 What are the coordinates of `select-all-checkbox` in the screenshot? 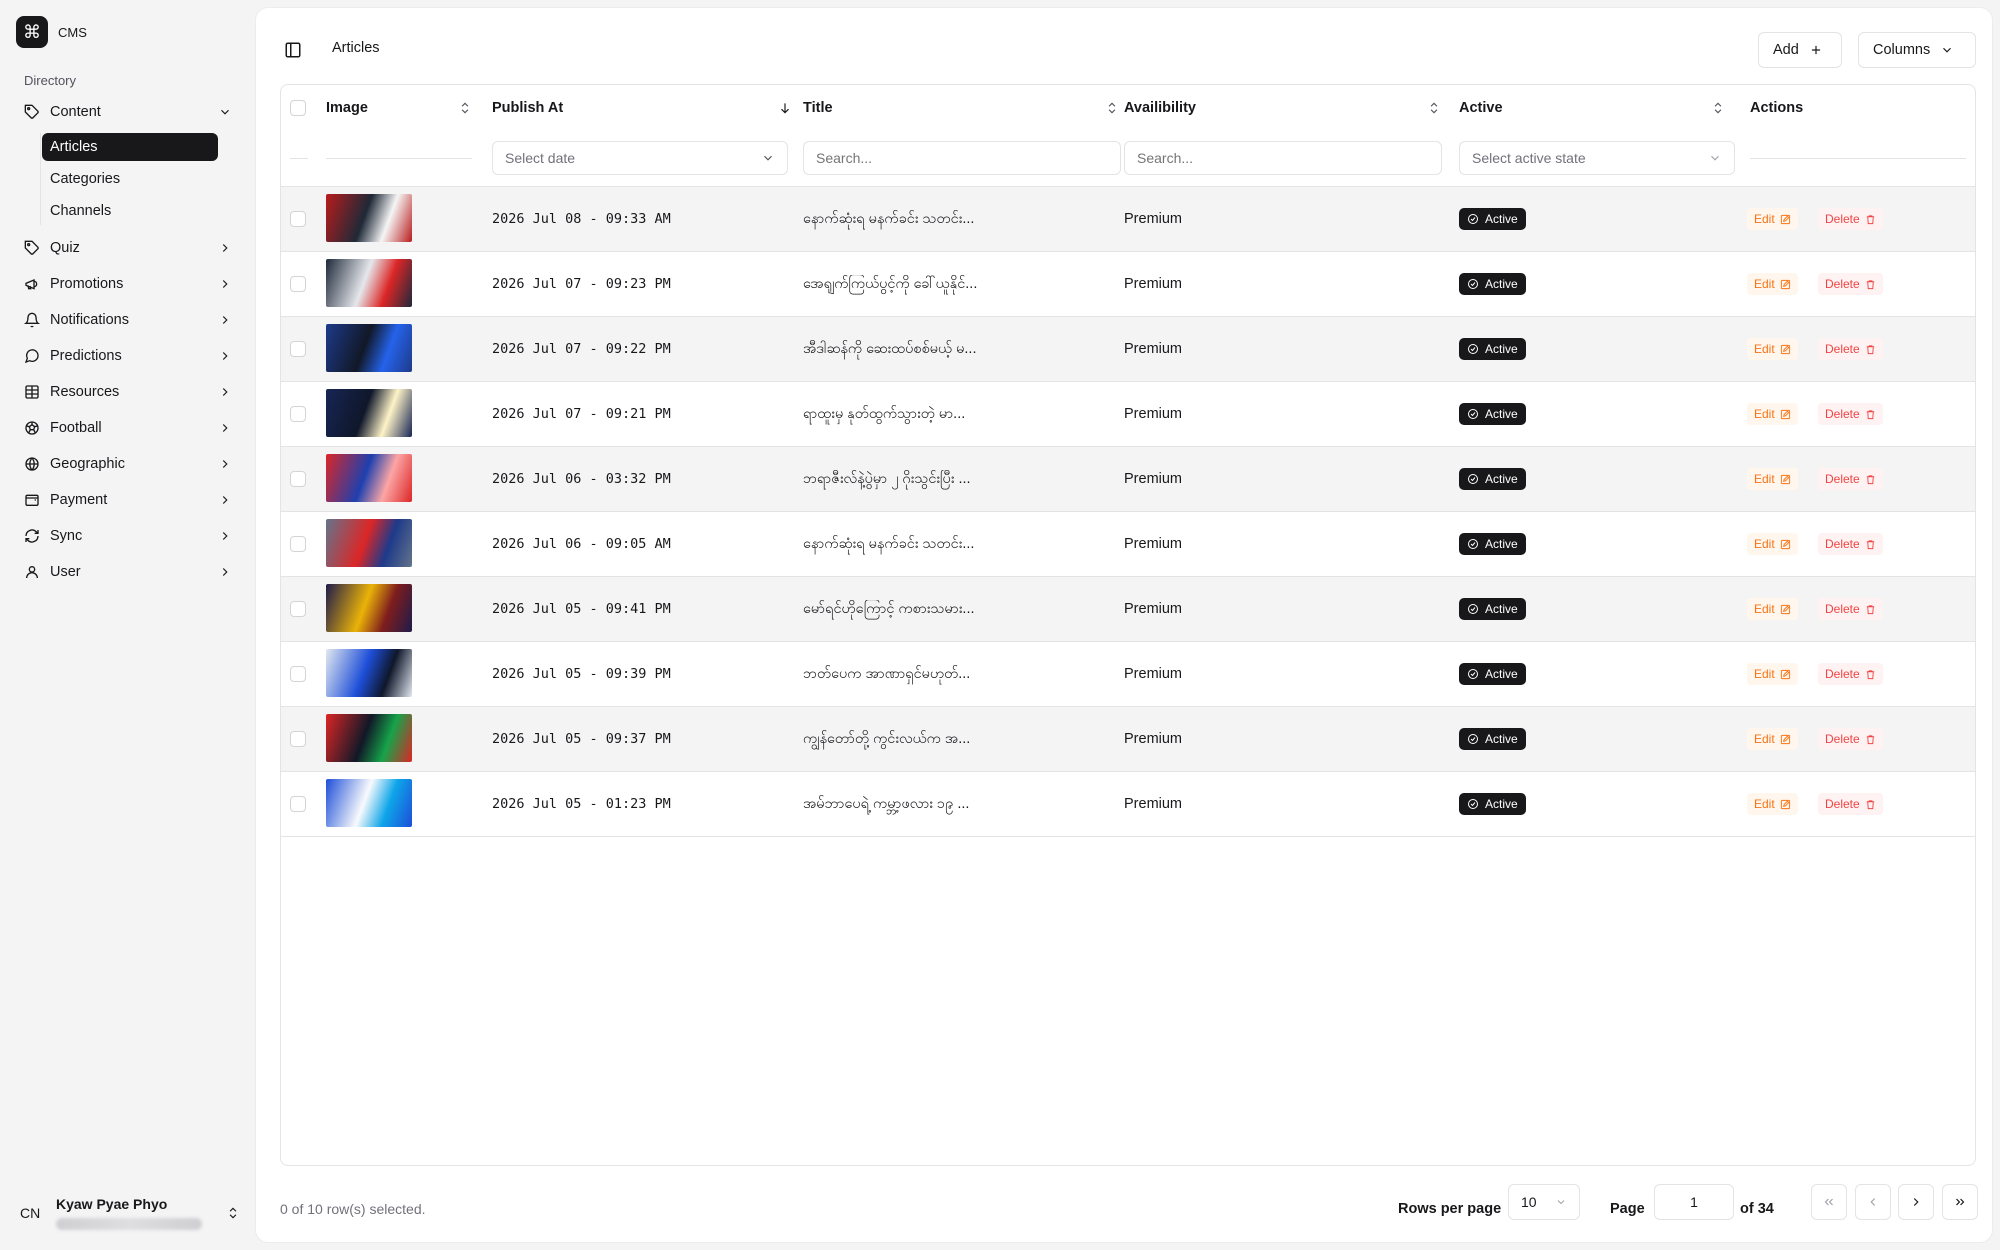 It's located at (298, 108).